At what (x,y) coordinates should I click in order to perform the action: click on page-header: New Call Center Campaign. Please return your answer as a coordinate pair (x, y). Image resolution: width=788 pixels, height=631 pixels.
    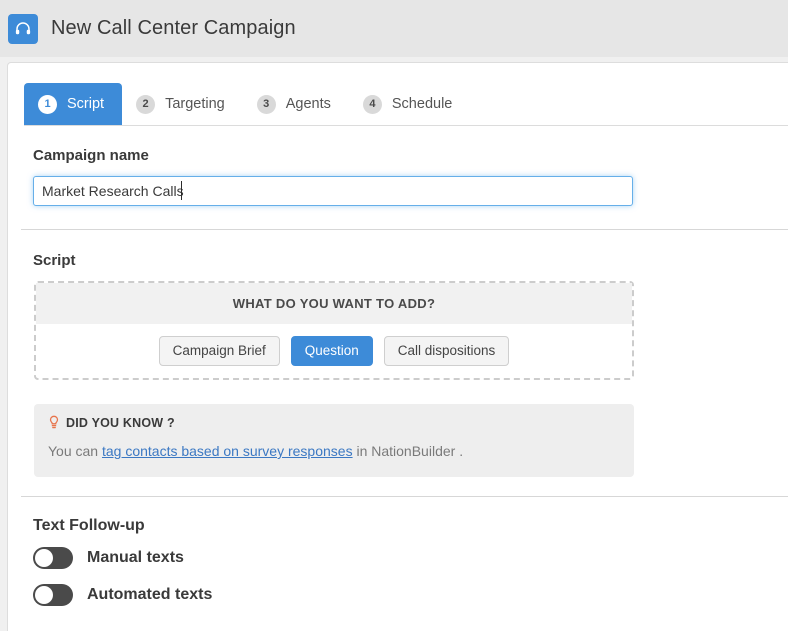
    Looking at the image, I should click on (394, 28).